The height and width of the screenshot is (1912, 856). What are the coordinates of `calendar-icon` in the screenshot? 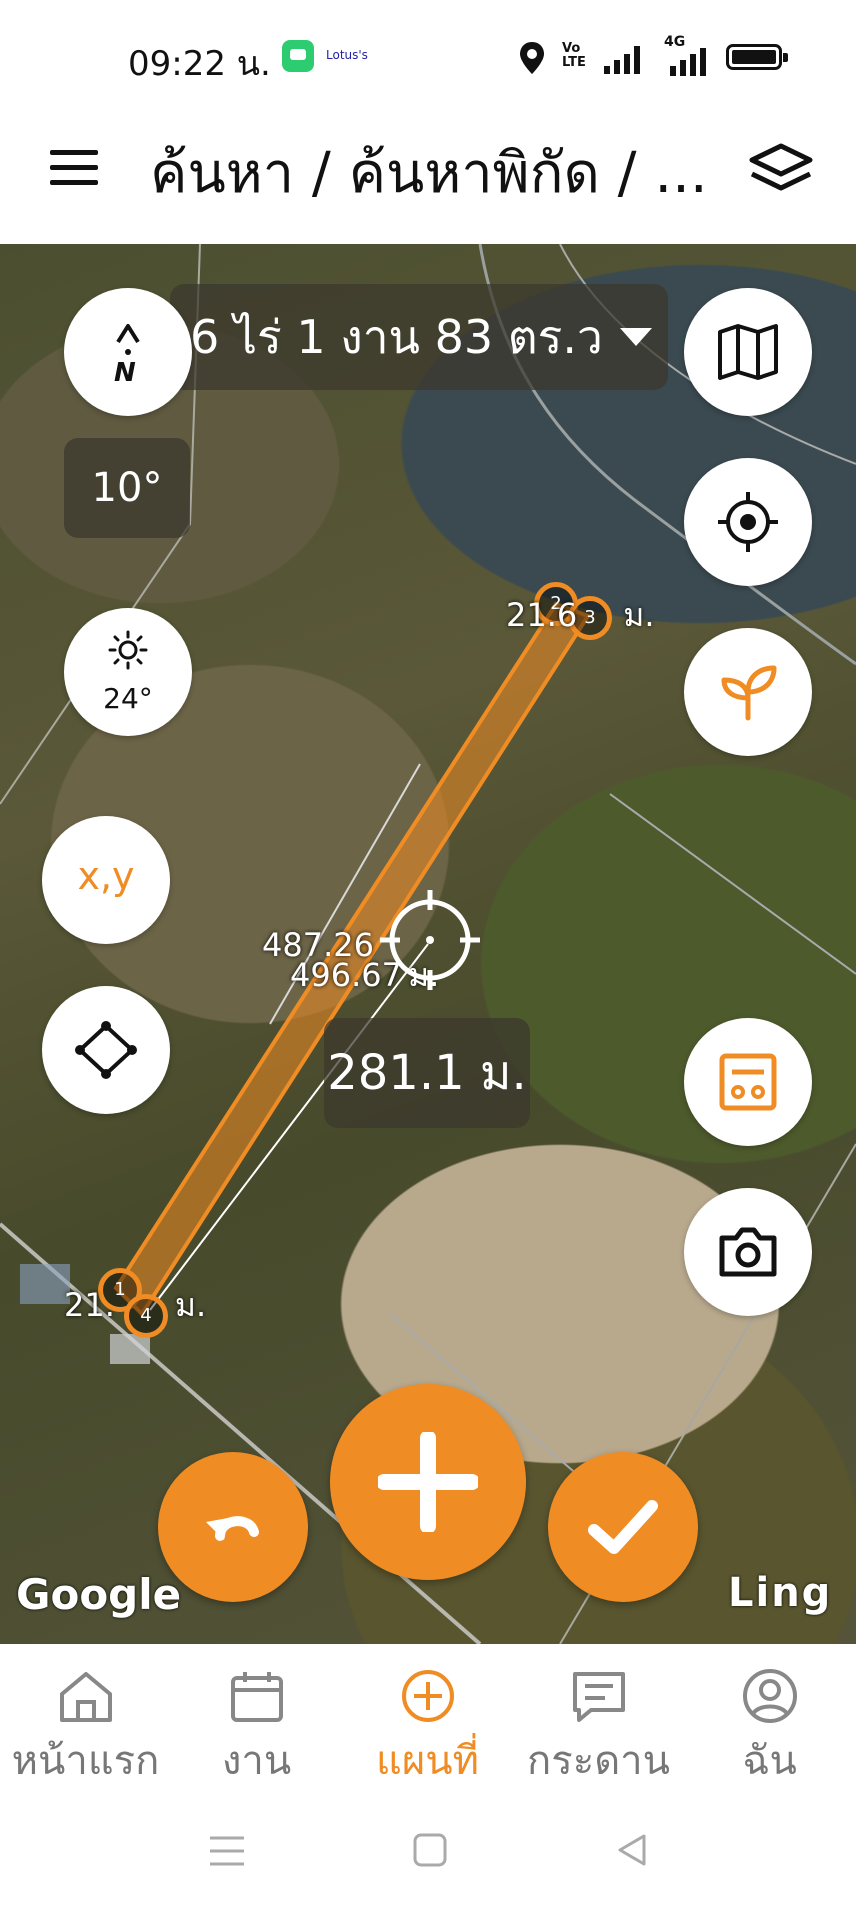 It's located at (257, 1697).